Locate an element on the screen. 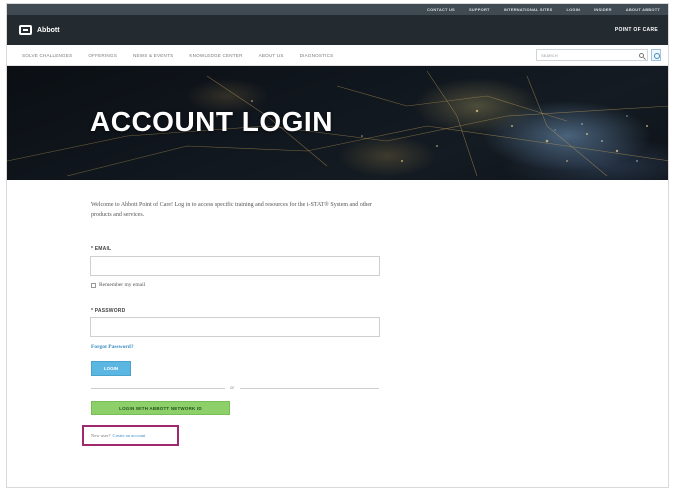 The width and height of the screenshot is (675, 491). remember-label: Remember my email is located at coordinates (122, 285).